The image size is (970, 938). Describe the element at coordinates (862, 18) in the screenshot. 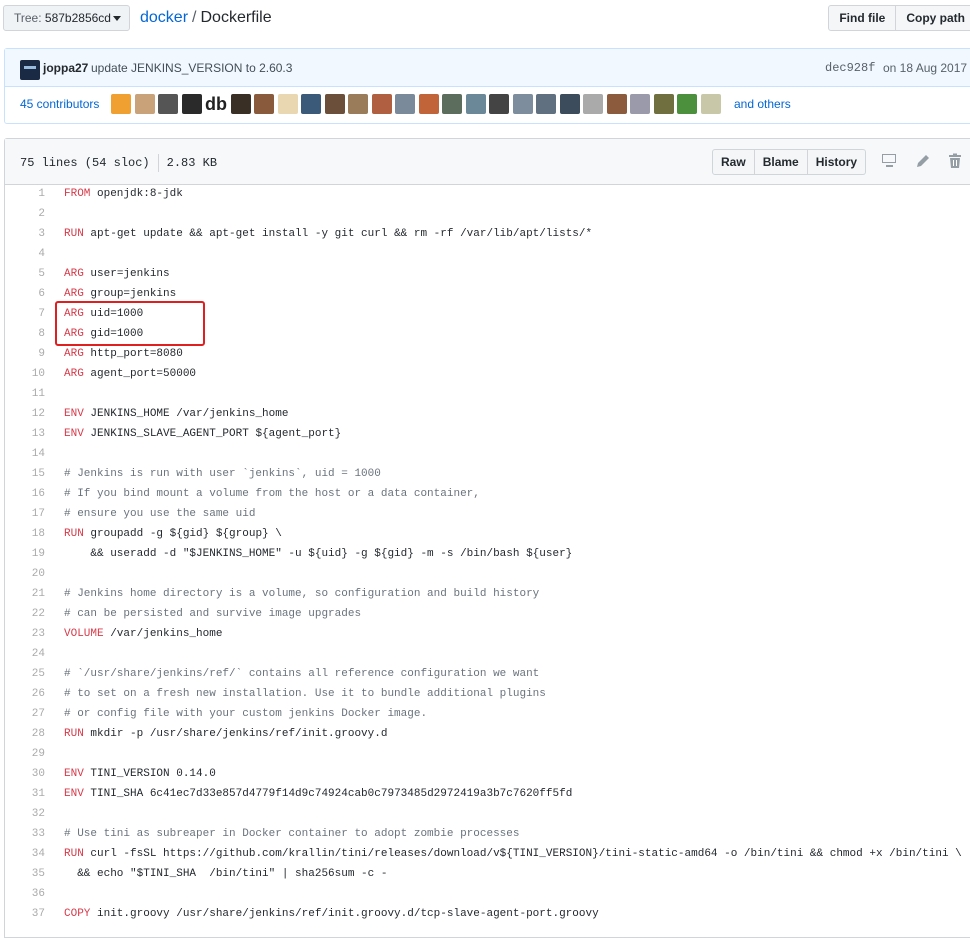

I see `find-file-button: Find file` at that location.